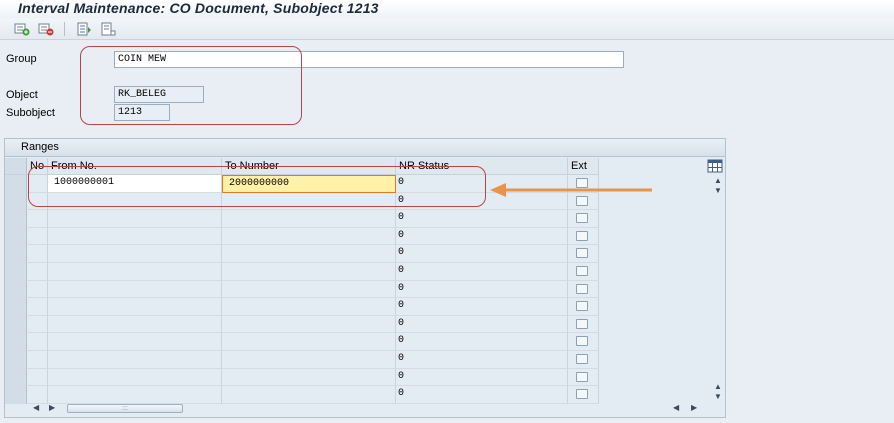 The width and height of the screenshot is (894, 423). Describe the element at coordinates (16, 166) in the screenshot. I see `select-all-column` at that location.